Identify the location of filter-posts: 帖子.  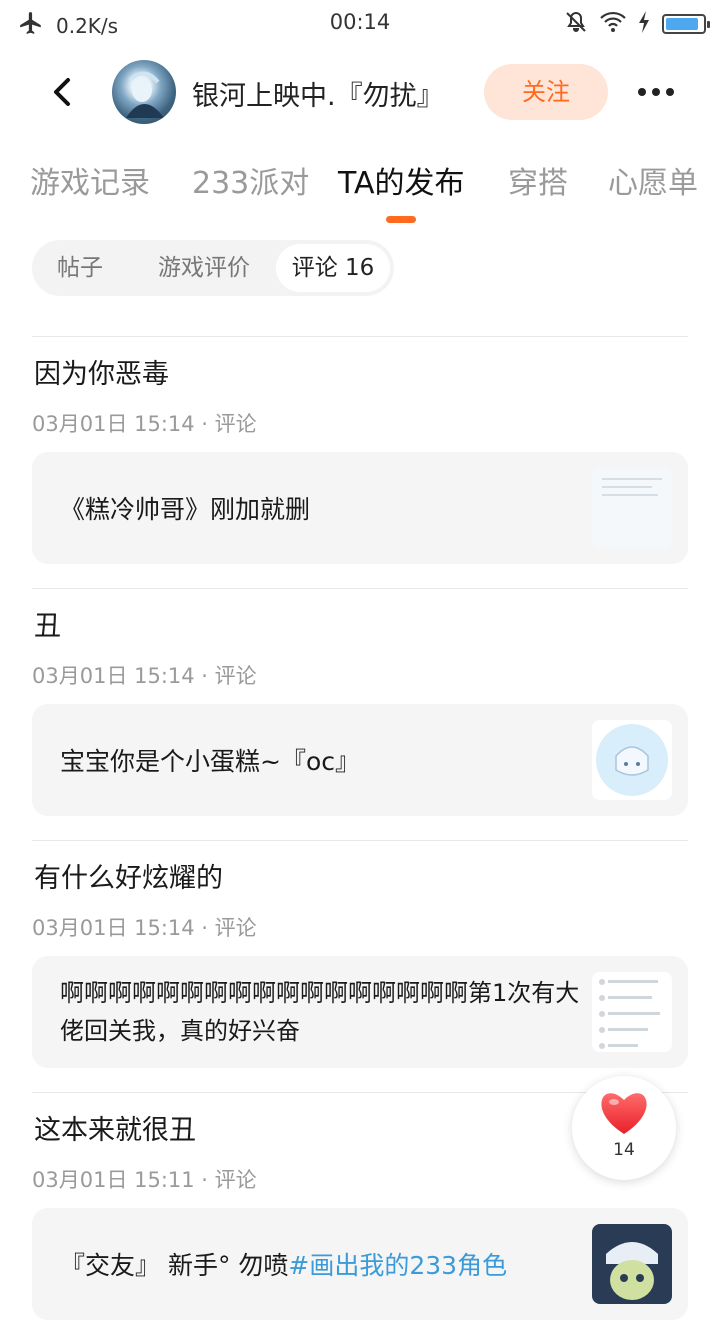
(80, 268).